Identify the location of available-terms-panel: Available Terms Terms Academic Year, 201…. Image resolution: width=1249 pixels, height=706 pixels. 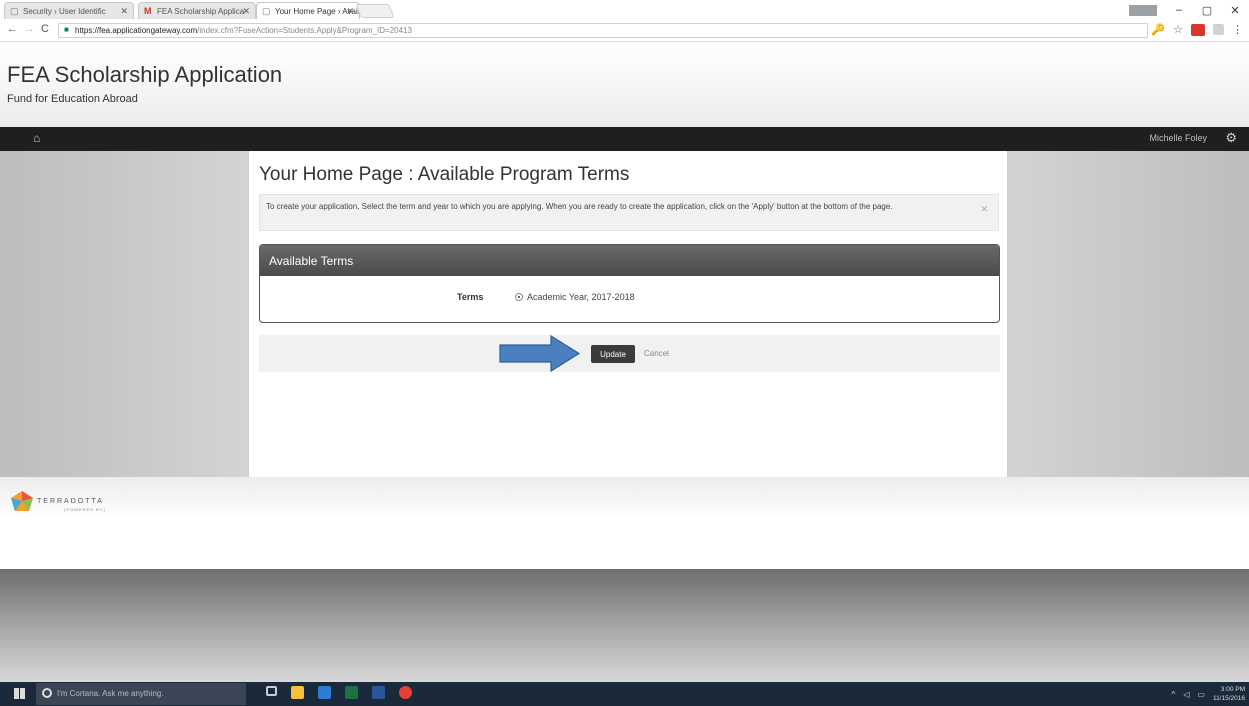
(629, 283).